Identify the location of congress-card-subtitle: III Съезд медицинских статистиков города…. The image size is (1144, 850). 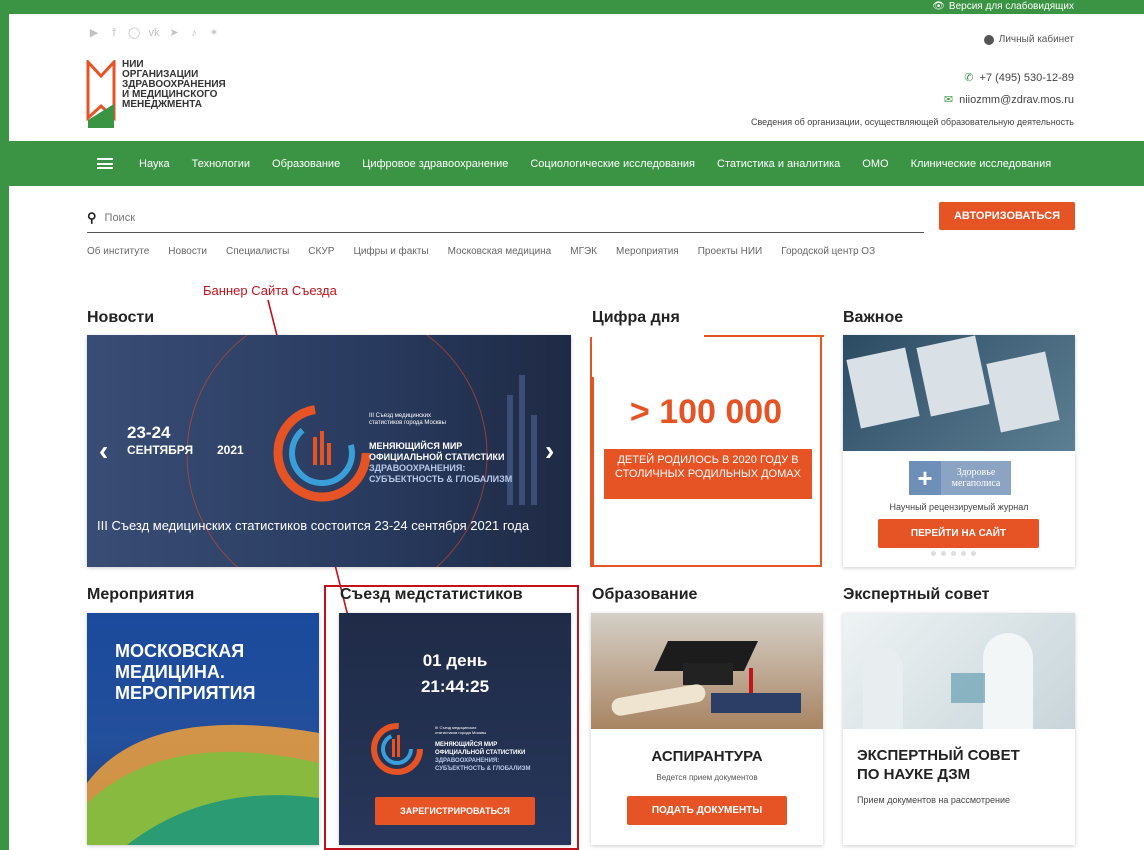
(460, 730).